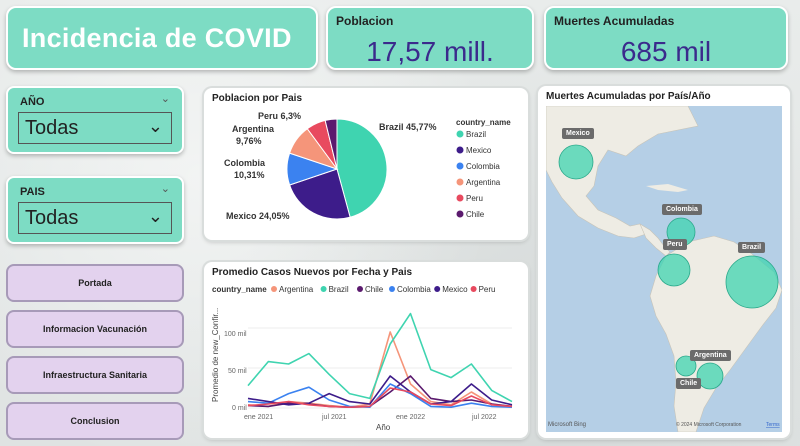  I want to click on pie-legend-title: country_name, so click(483, 122).